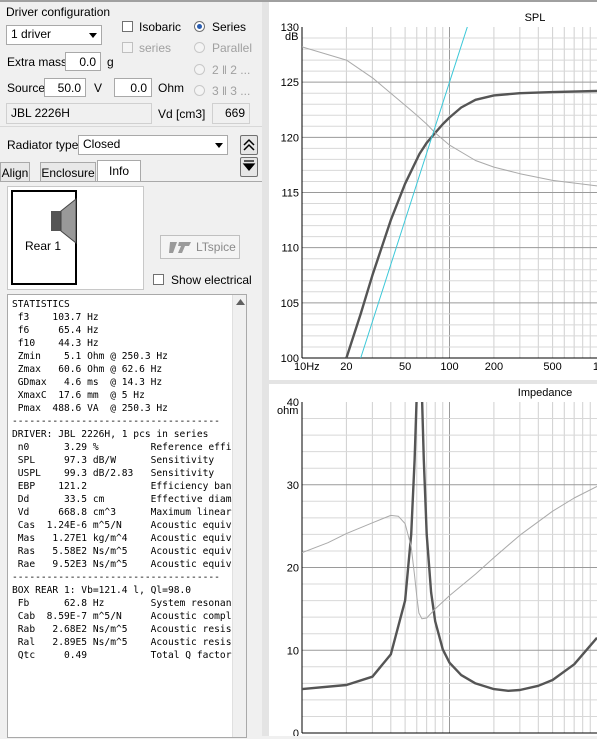 This screenshot has width=597, height=739. Describe the element at coordinates (346, 367) in the screenshot. I see `x-tick-label: 20` at that location.